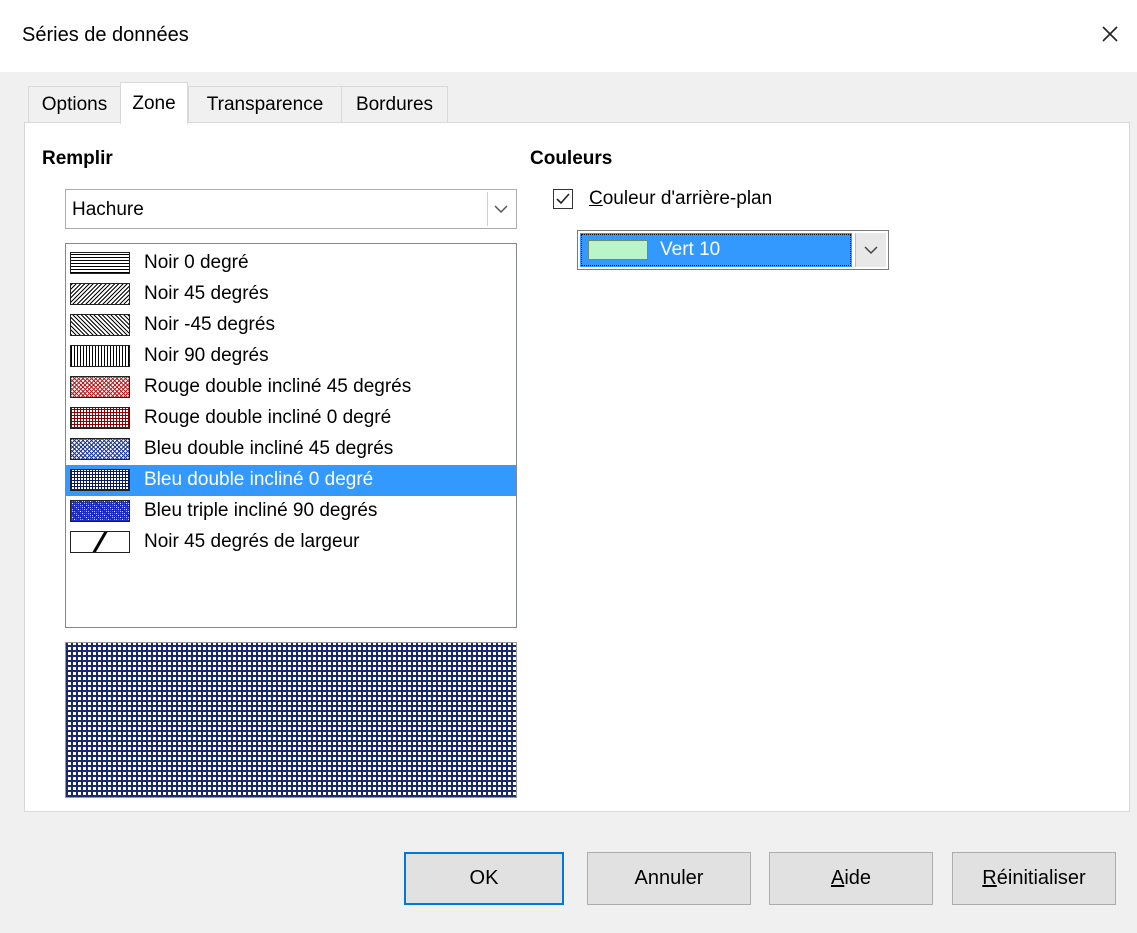  What do you see at coordinates (278, 386) in the screenshot?
I see `hatch-label: Rouge double incliné 45 degrés` at bounding box center [278, 386].